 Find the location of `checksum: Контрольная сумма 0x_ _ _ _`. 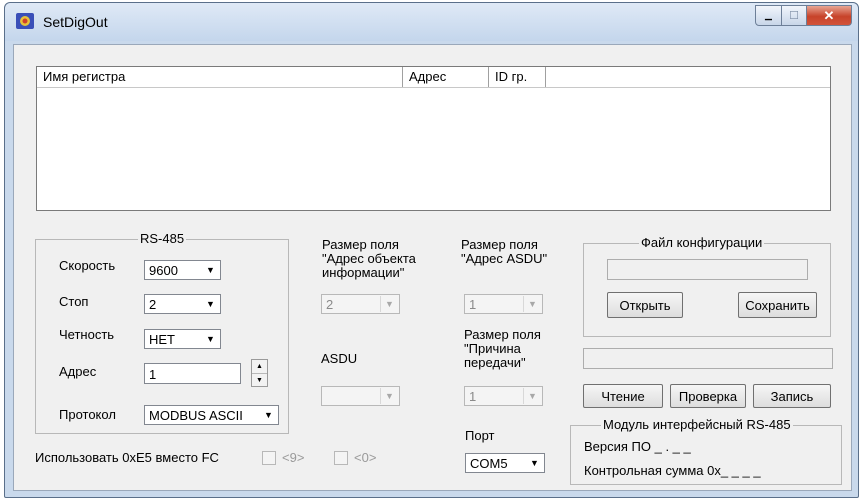

checksum: Контрольная сумма 0x_ _ _ _ is located at coordinates (672, 470).